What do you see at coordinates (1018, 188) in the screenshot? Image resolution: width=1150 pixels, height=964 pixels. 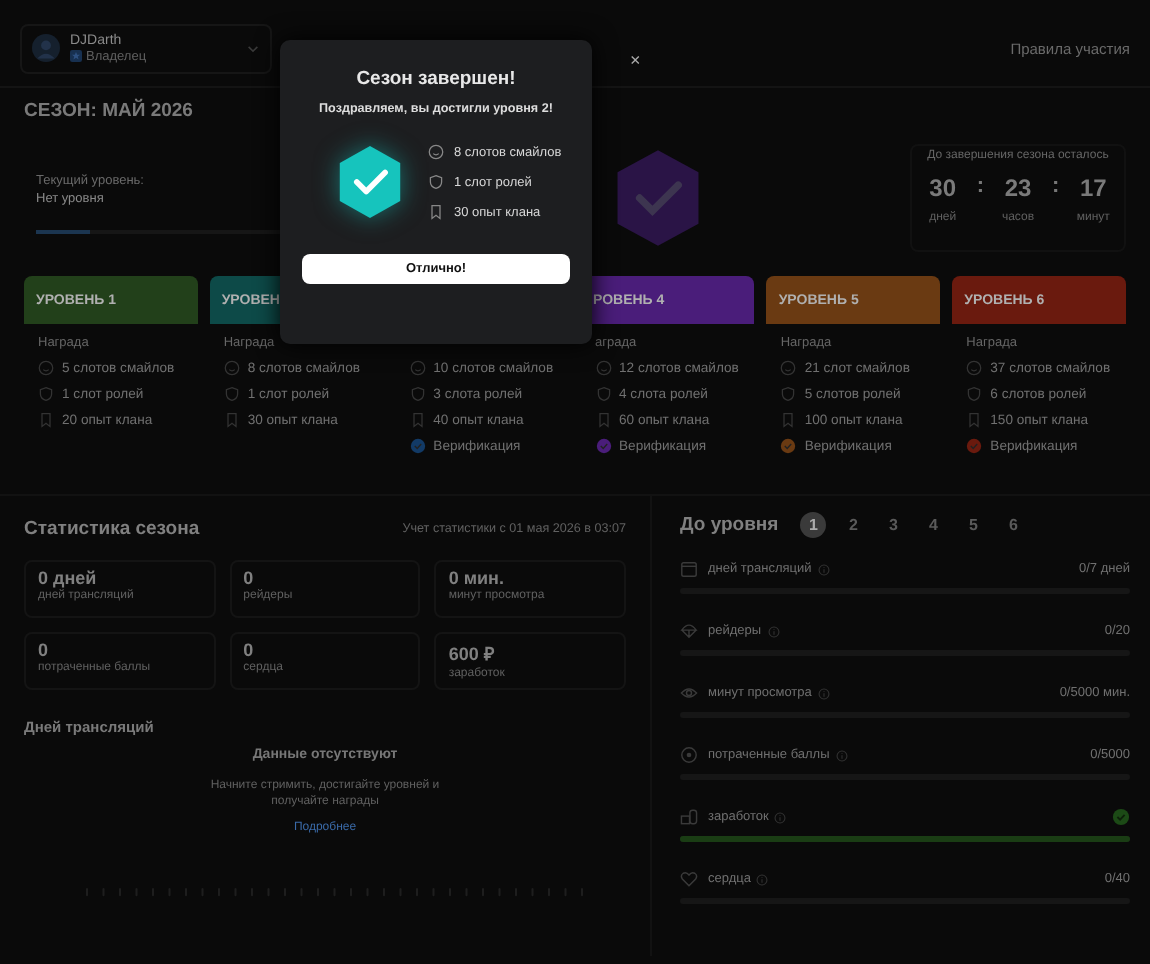 I see `countdown-value: 23` at bounding box center [1018, 188].